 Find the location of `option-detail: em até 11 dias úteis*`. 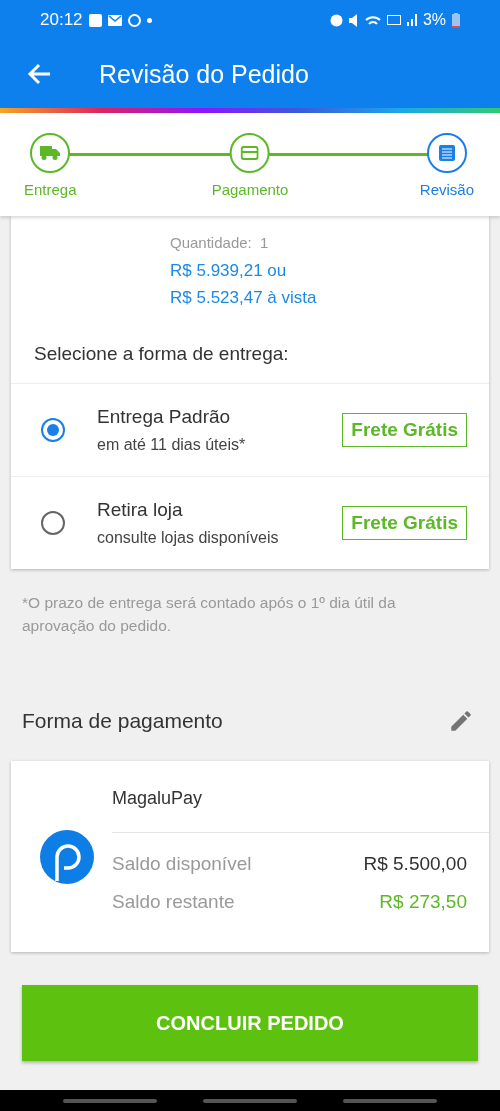

option-detail: em até 11 dias úteis* is located at coordinates (172, 445).